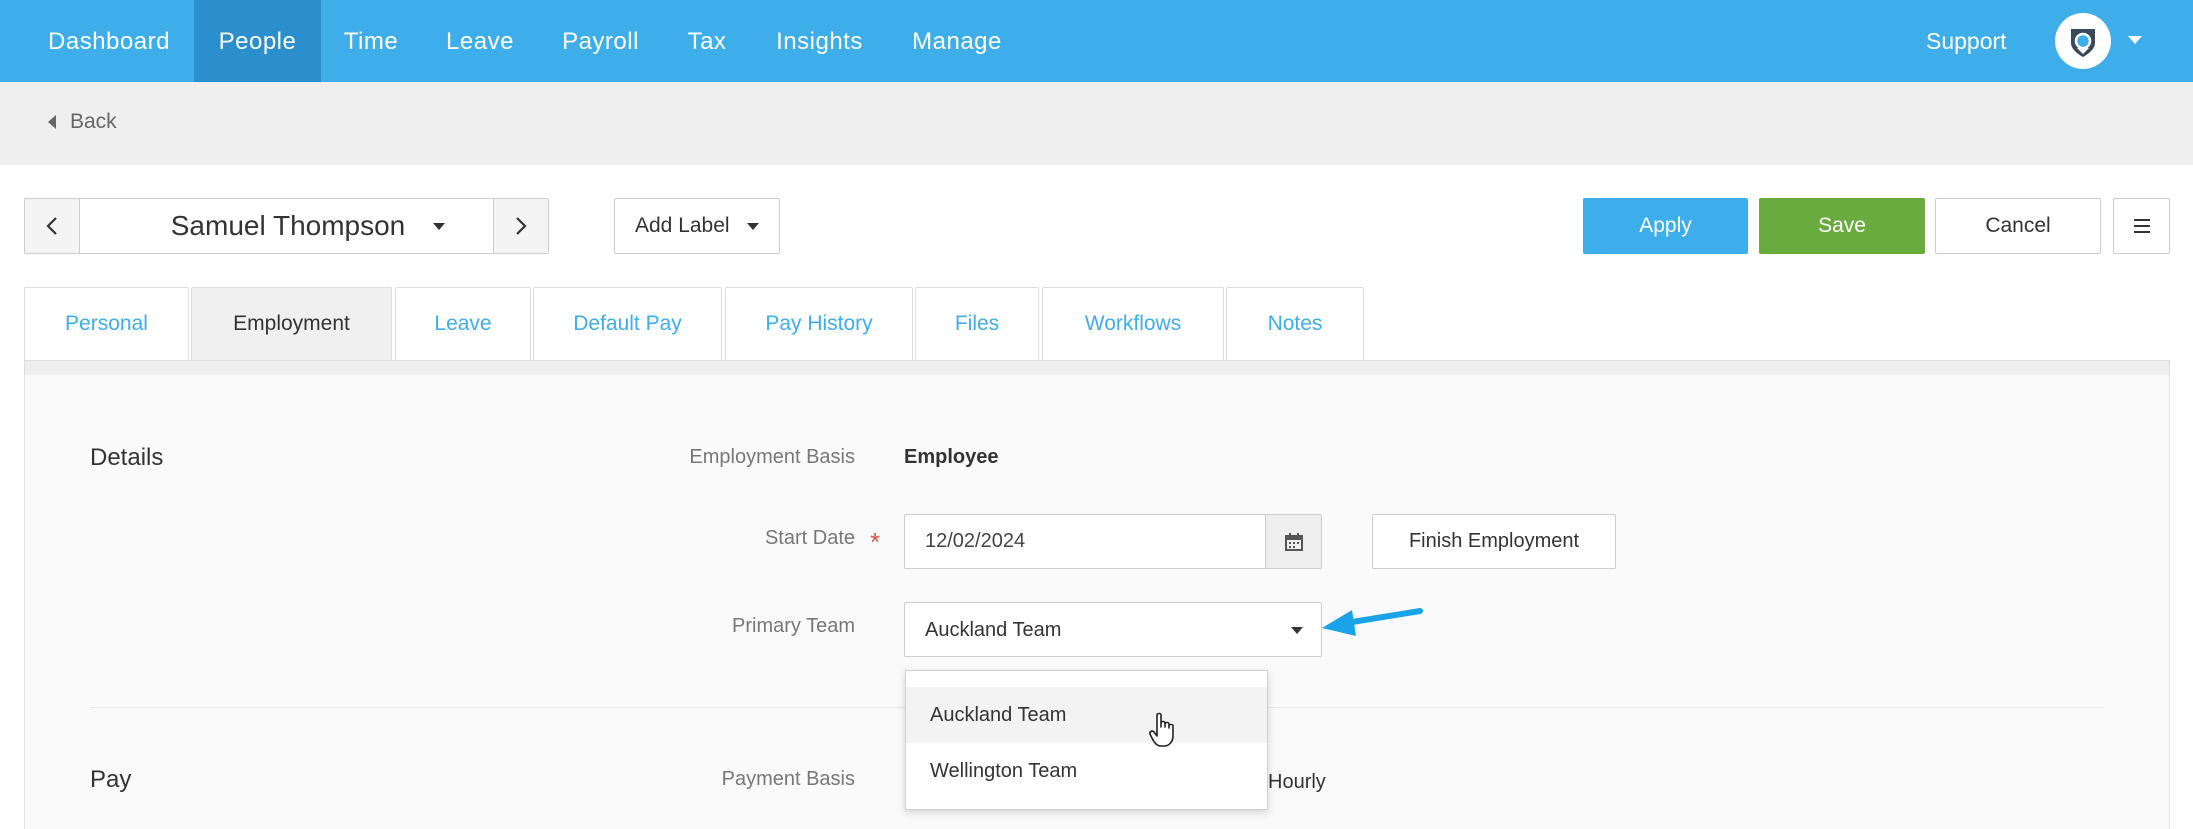  I want to click on employee-name: Samuel Thompson, so click(288, 225).